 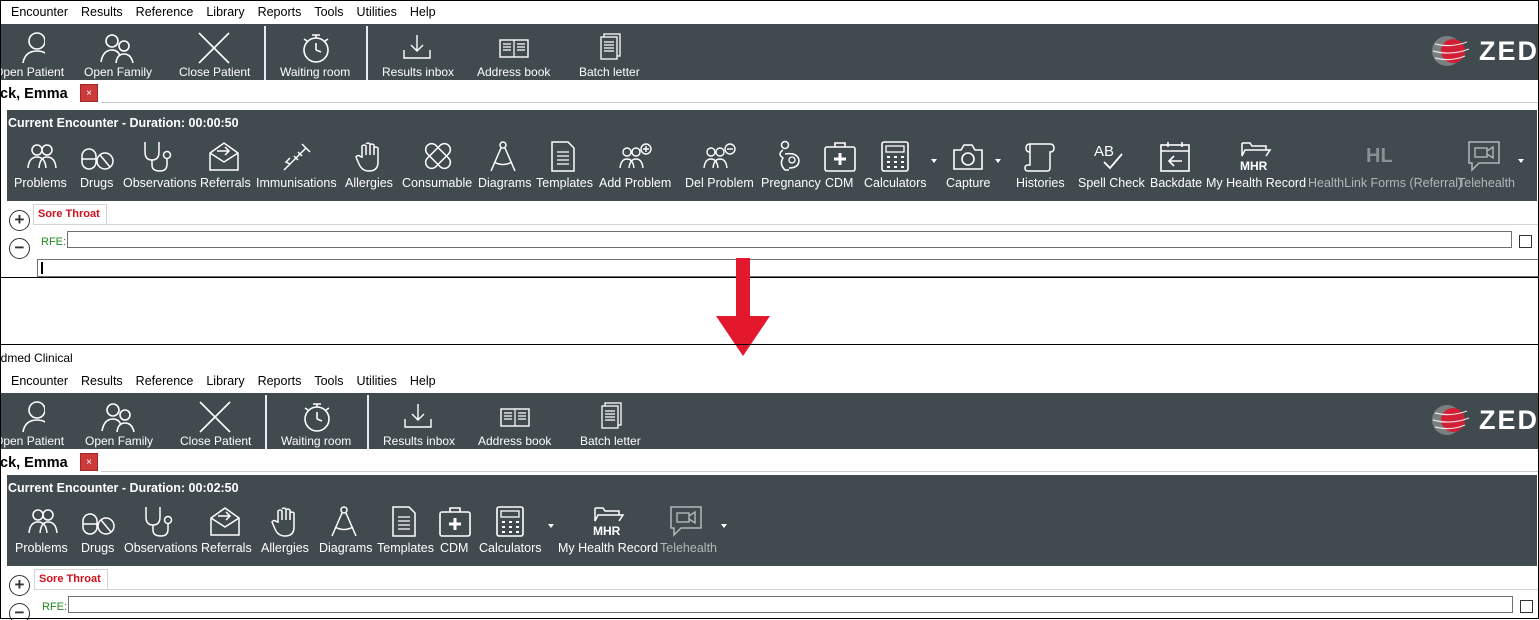 What do you see at coordinates (791, 166) in the screenshot?
I see `pregnancy-button: Pregnancy` at bounding box center [791, 166].